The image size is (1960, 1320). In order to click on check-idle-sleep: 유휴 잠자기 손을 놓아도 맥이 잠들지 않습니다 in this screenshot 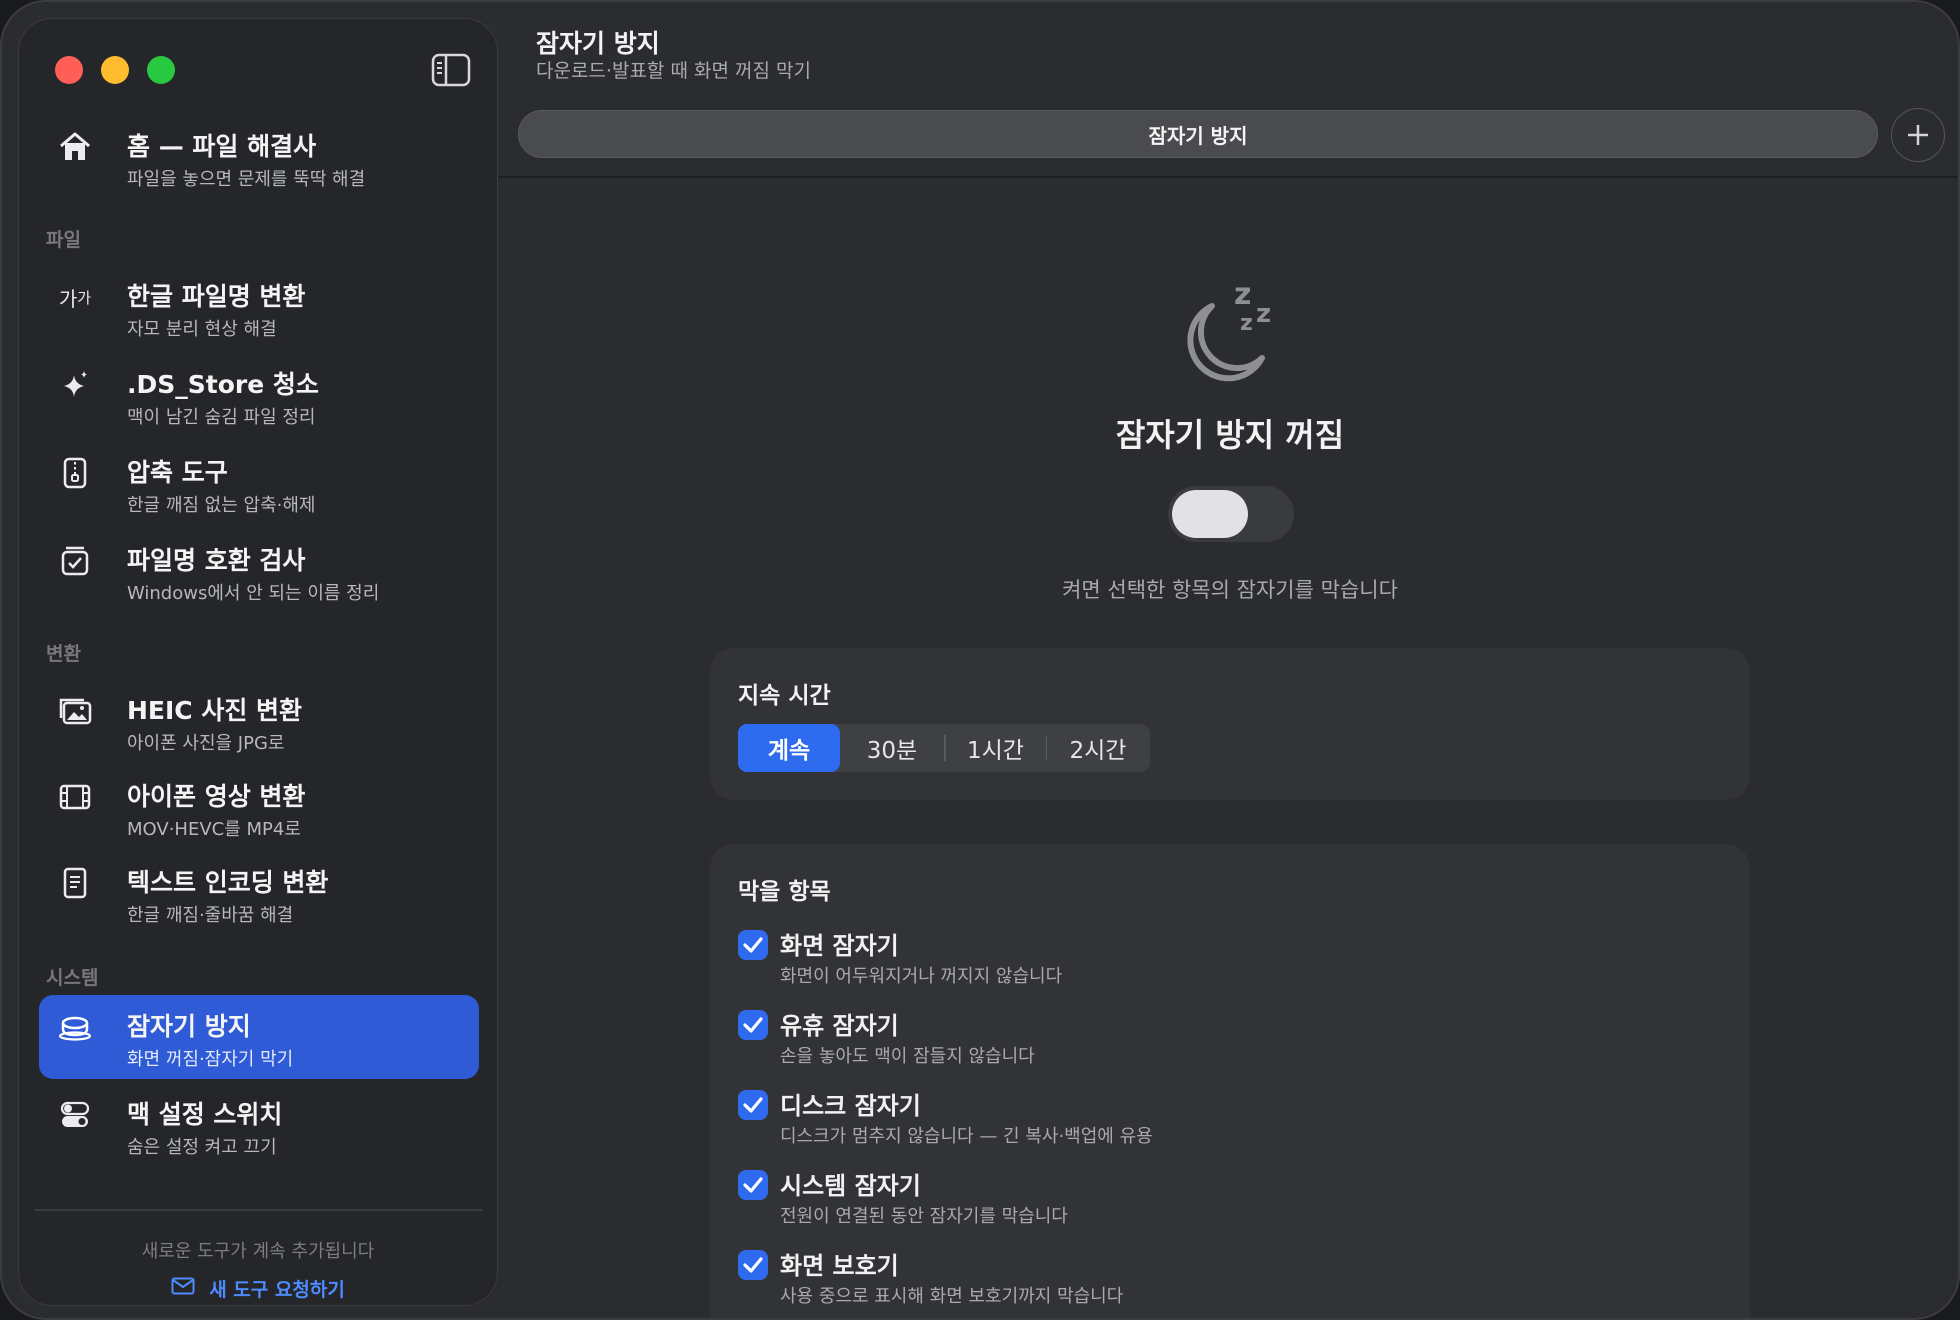, I will do `click(1188, 1037)`.